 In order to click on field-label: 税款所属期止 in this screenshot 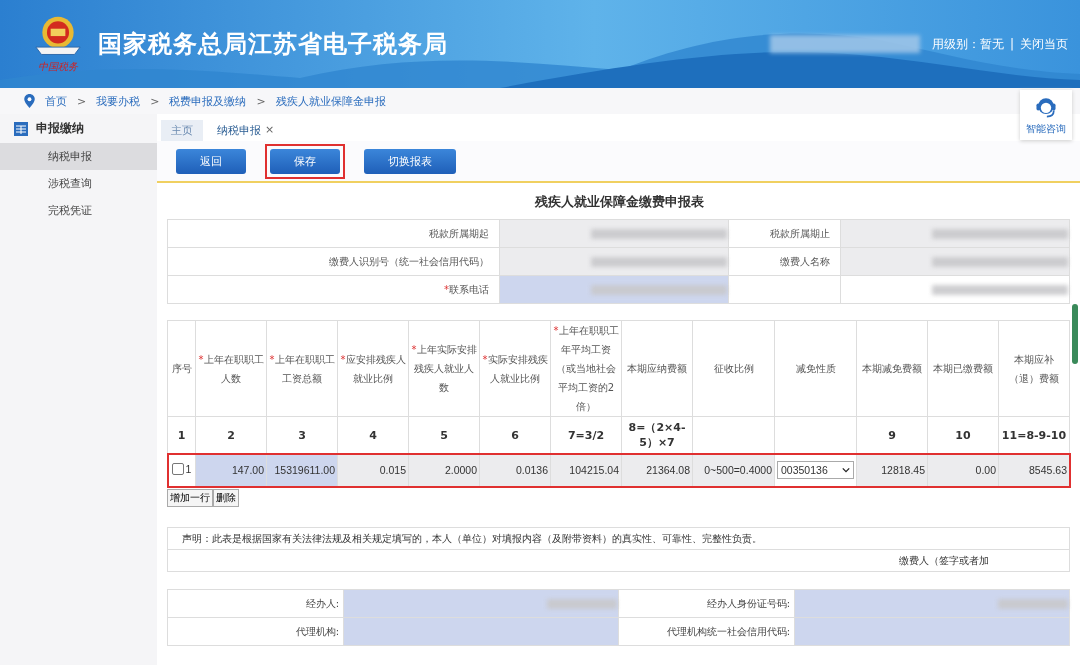, I will do `click(784, 233)`.